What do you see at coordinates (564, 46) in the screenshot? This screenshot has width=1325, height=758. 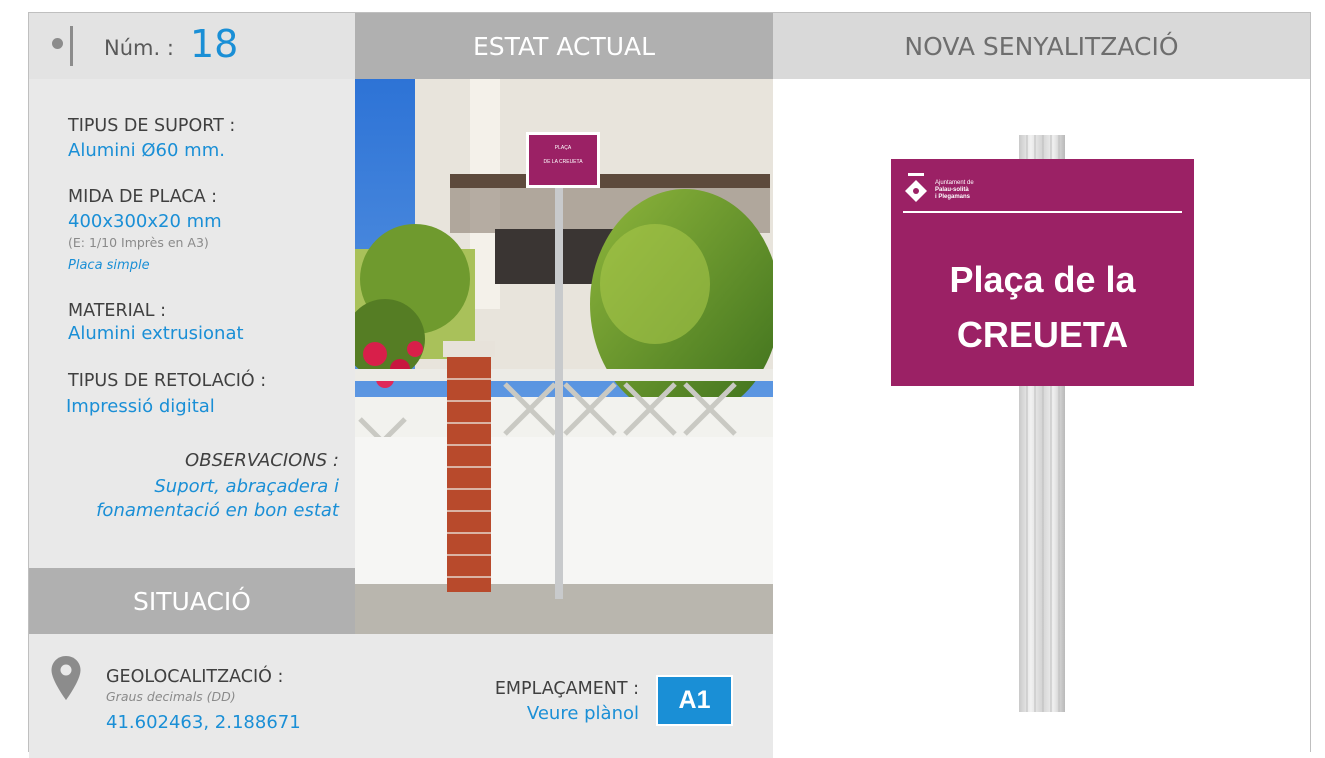 I see `header-estat-actual: ESTAT ACTUAL` at bounding box center [564, 46].